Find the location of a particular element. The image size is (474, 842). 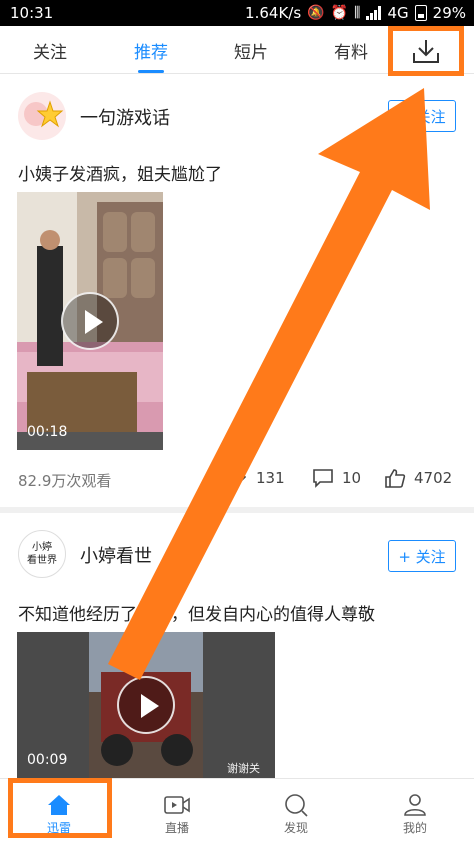

comment-icon is located at coordinates (323, 478).